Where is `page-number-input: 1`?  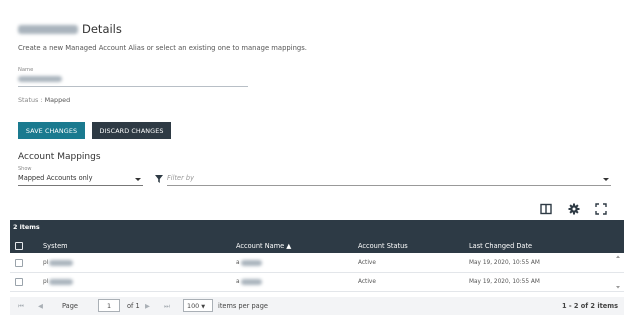
page-number-input: 1 is located at coordinates (109, 305).